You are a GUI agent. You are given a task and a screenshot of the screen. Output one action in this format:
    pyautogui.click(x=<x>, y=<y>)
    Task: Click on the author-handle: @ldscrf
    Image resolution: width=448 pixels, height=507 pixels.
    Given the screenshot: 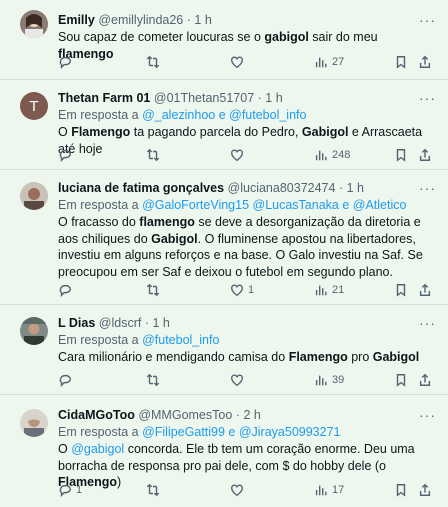 What is the action you would take?
    pyautogui.click(x=120, y=323)
    